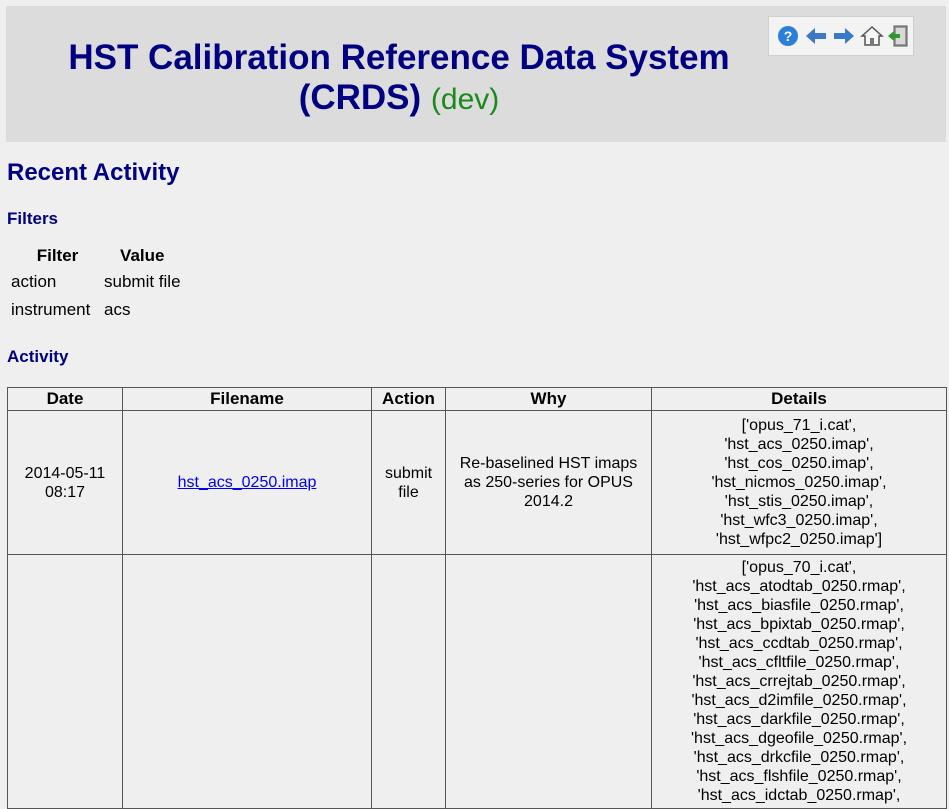  I want to click on title-line-2: (CRDS) (dev), so click(399, 99).